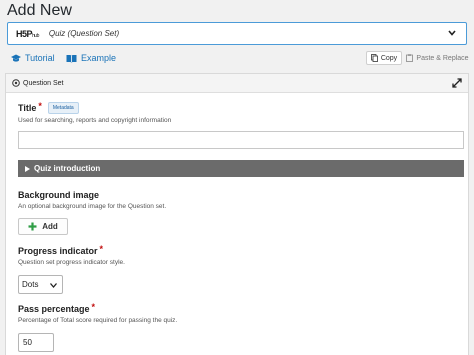 The width and height of the screenshot is (474, 355). I want to click on metadata-button: Metadata, so click(63, 108).